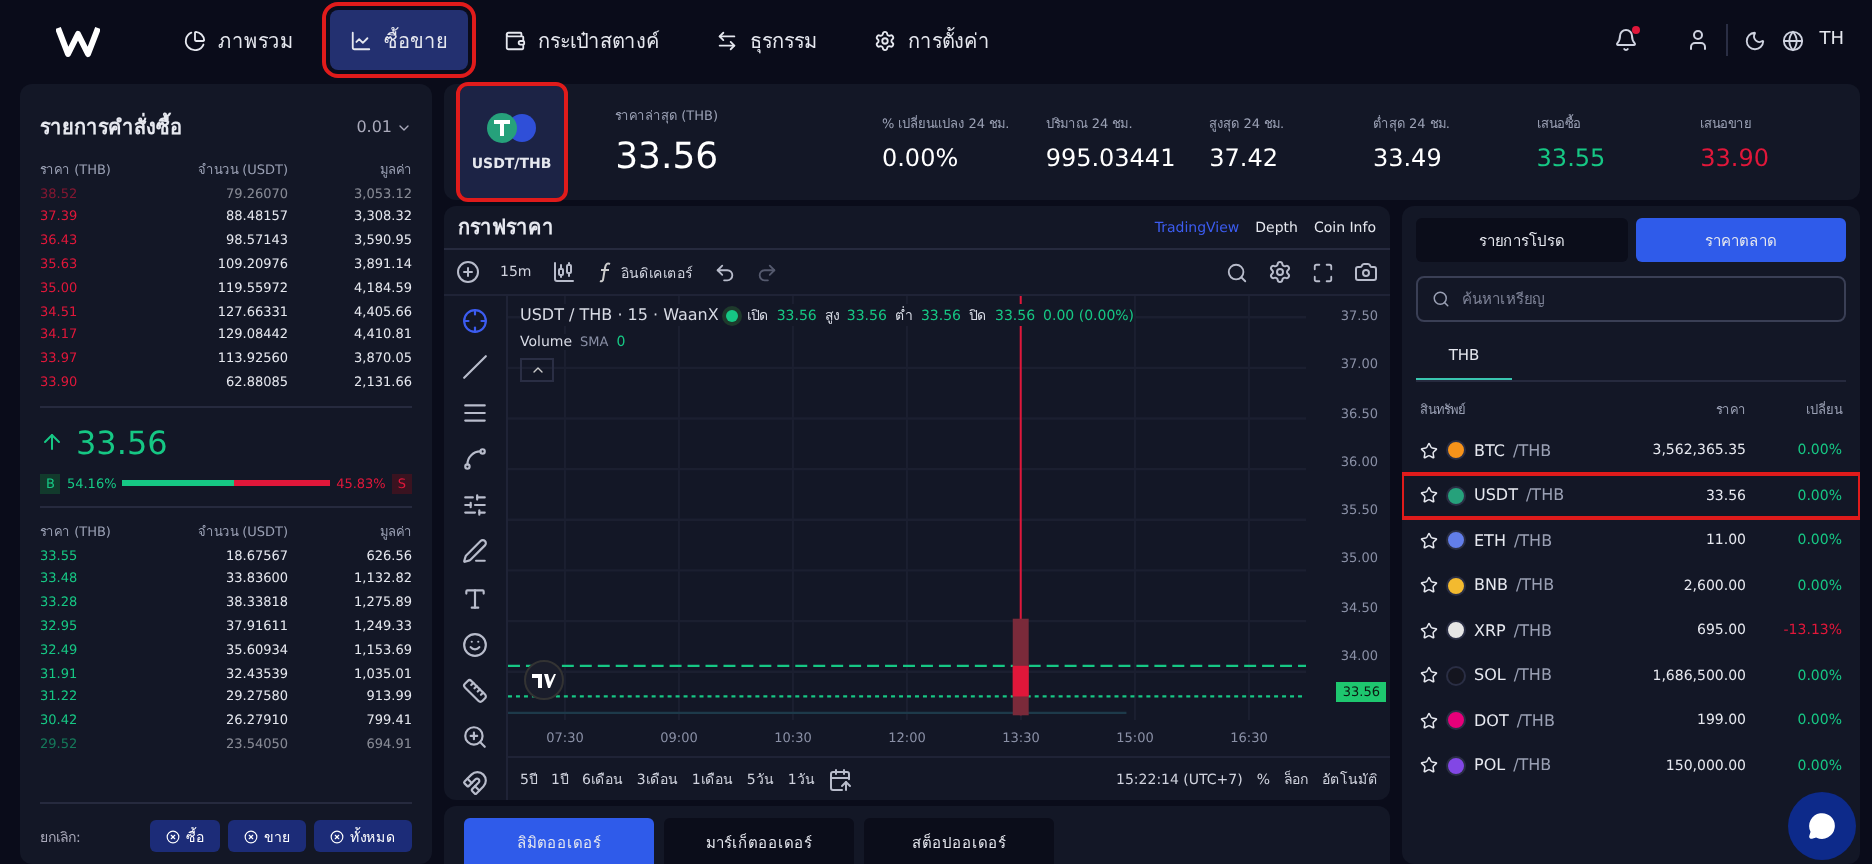  I want to click on pie-chart-icon, so click(195, 40).